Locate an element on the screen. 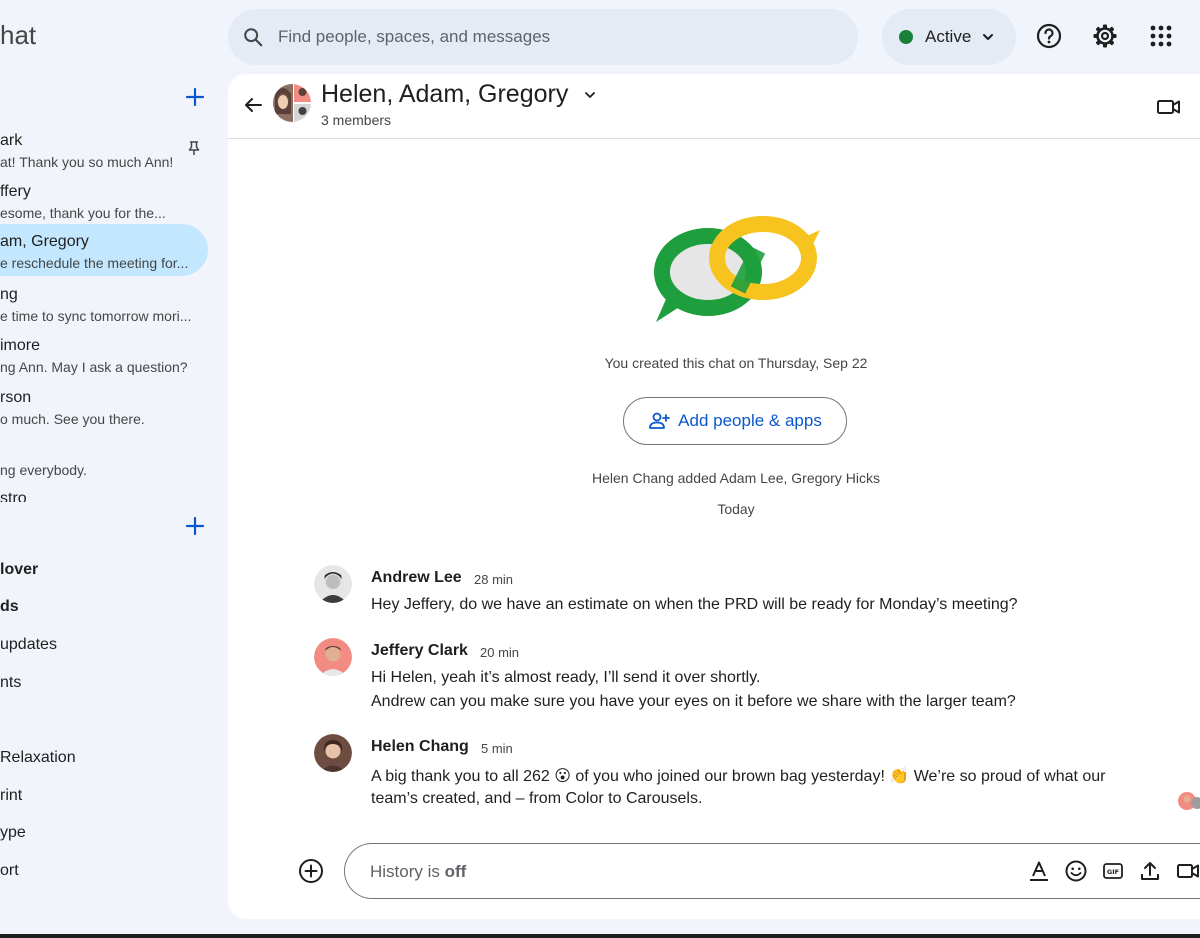 This screenshot has height=938, width=1200. space-item: ype is located at coordinates (13, 833).